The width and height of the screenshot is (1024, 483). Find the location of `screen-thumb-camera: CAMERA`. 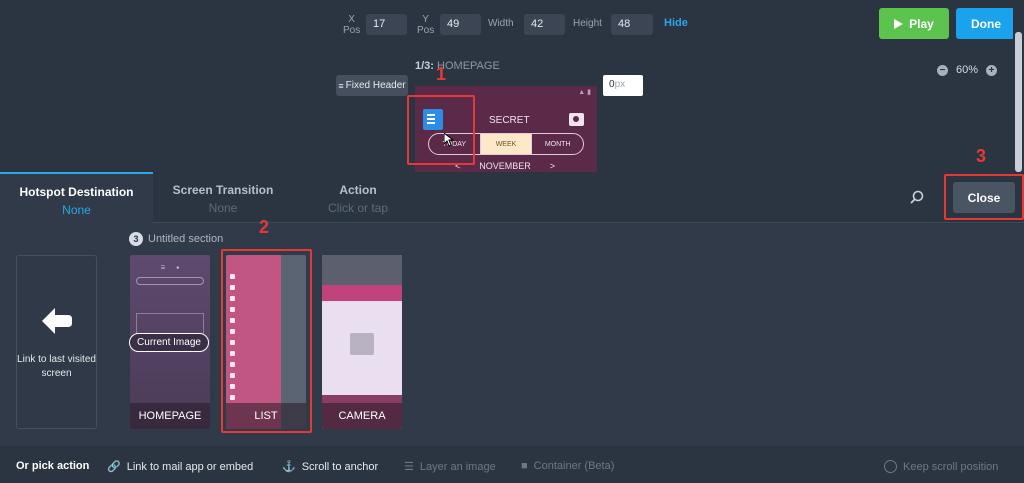

screen-thumb-camera: CAMERA is located at coordinates (362, 342).